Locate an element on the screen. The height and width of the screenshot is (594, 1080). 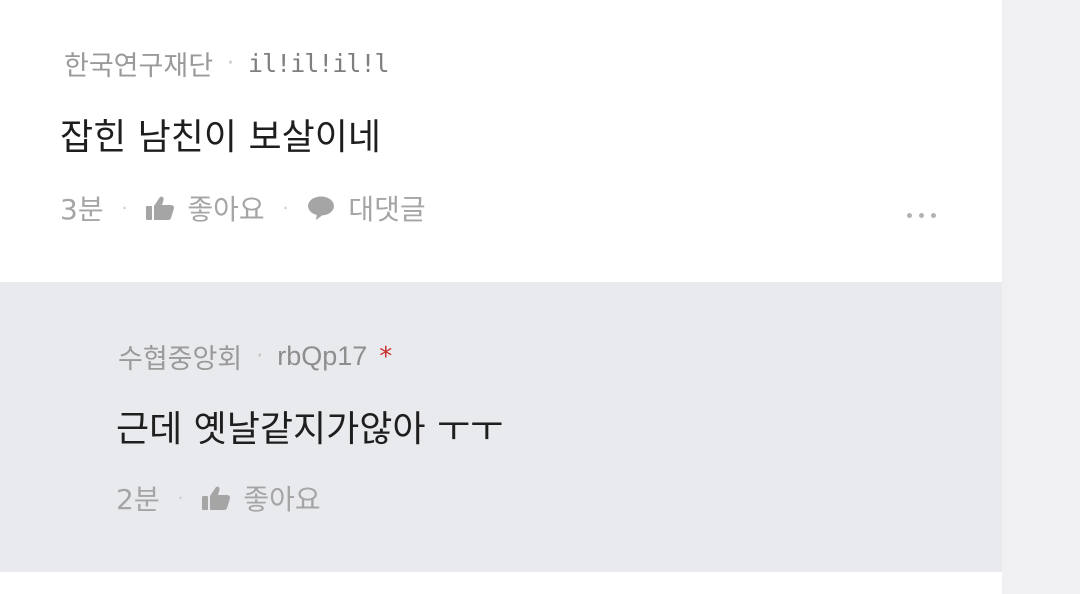
comment-affiliation: 수협중앙회 is located at coordinates (180, 356).